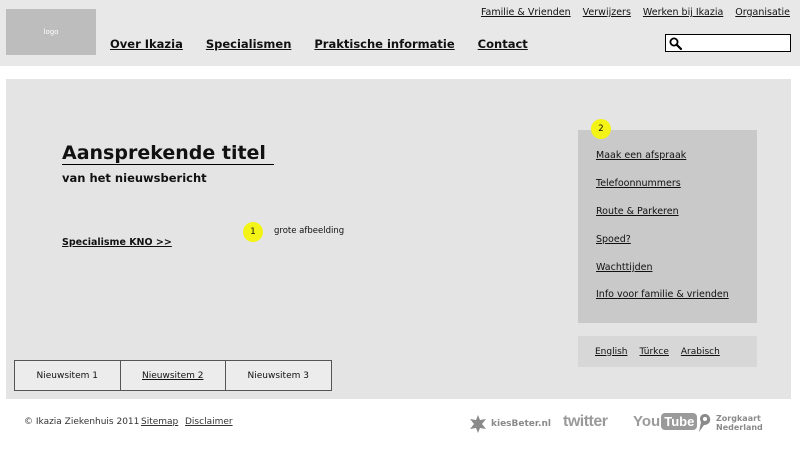 Image resolution: width=800 pixels, height=451 pixels. Describe the element at coordinates (384, 44) in the screenshot. I see `nav-praktische-informatie: Praktische informatie` at that location.